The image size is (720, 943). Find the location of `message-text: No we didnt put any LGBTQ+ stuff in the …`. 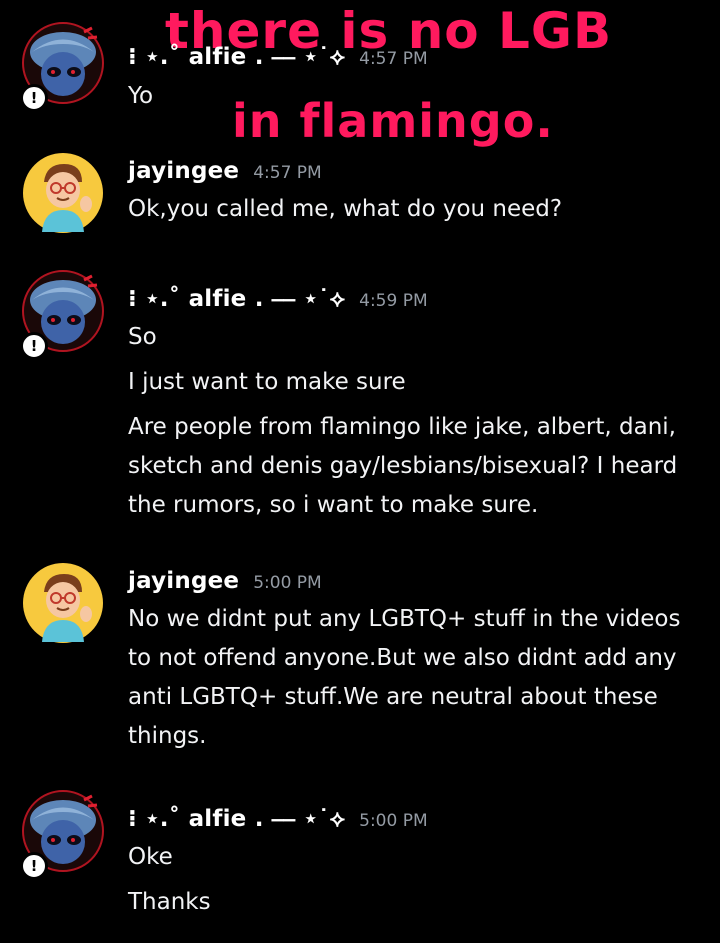

message-text: No we didnt put any LGBTQ+ stuff in the … is located at coordinates (404, 677).